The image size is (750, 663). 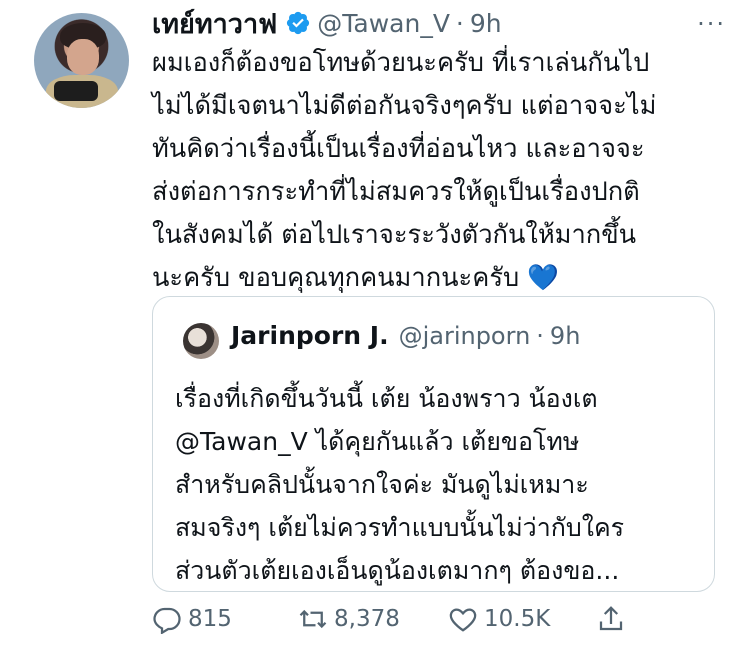 I want to click on share-icon, so click(x=611, y=618).